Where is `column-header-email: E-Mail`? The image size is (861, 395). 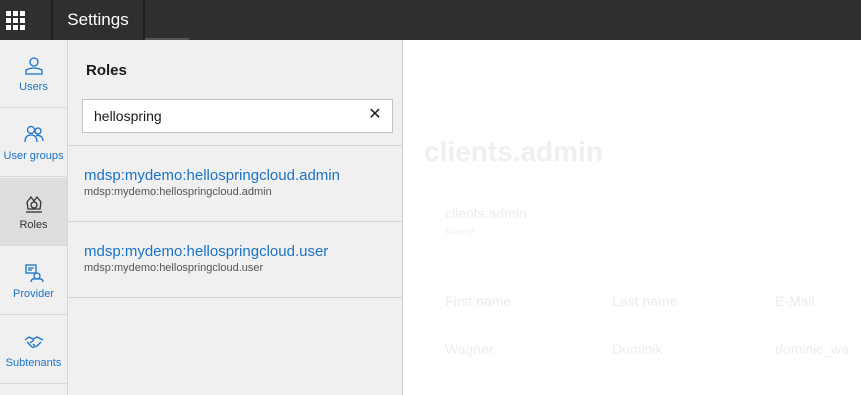
column-header-email: E-Mail is located at coordinates (795, 301).